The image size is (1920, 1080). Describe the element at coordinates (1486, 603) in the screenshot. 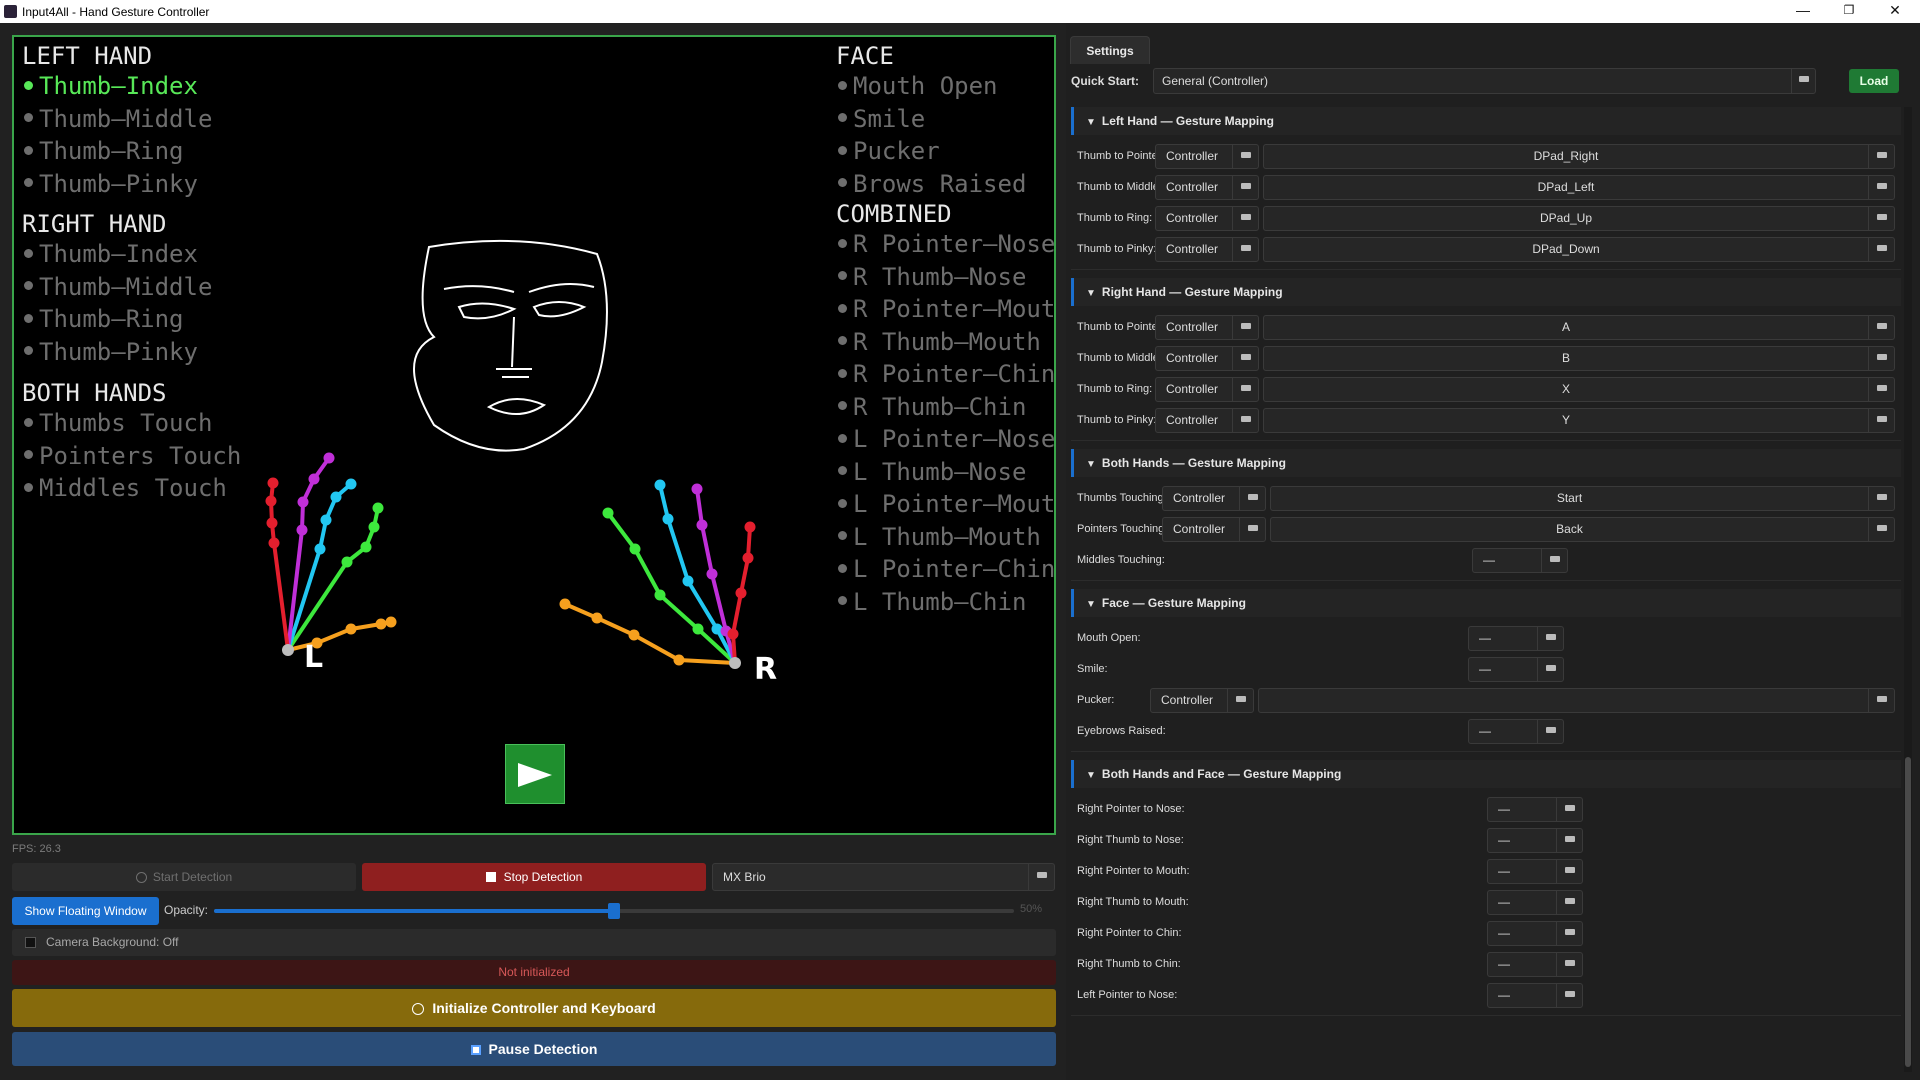

I see `section-header: ▼ Face — Gesture Mapping` at that location.